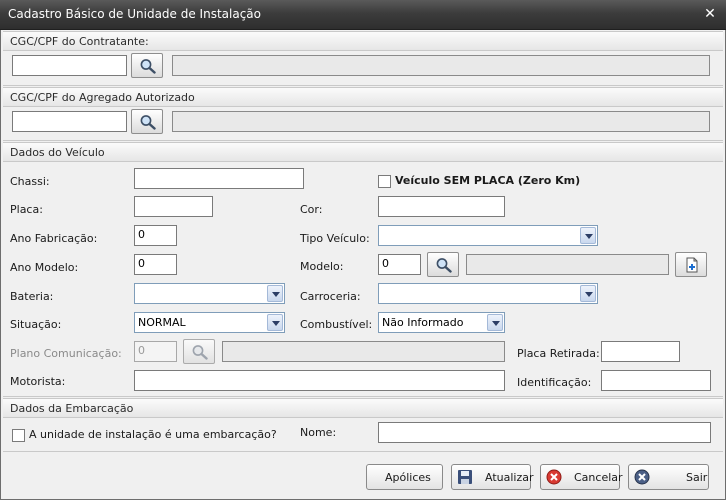 This screenshot has width=726, height=500. Describe the element at coordinates (598, 477) in the screenshot. I see `cancelar-button-label: Cancelar` at that location.